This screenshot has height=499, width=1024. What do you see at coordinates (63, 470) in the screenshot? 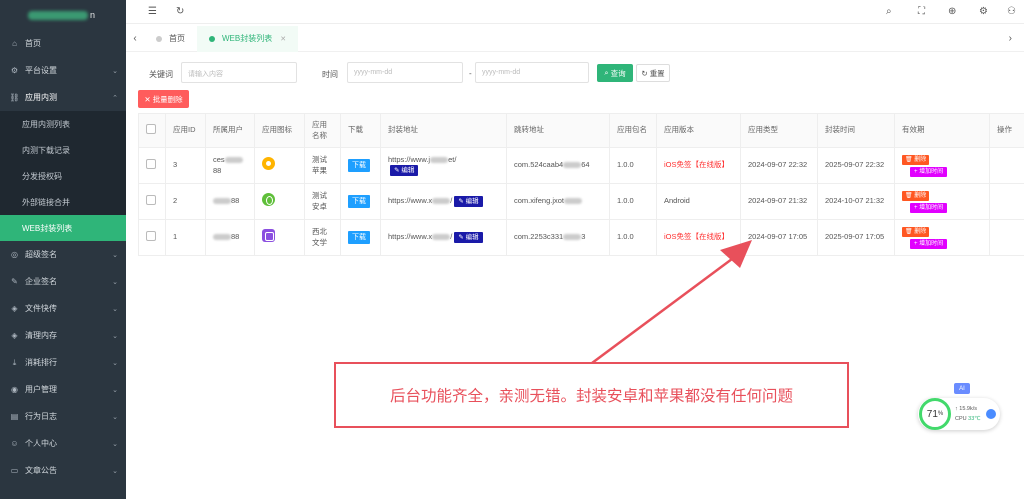
I see `sidebar-item: ▭ 文章公告 ⌄` at bounding box center [63, 470].